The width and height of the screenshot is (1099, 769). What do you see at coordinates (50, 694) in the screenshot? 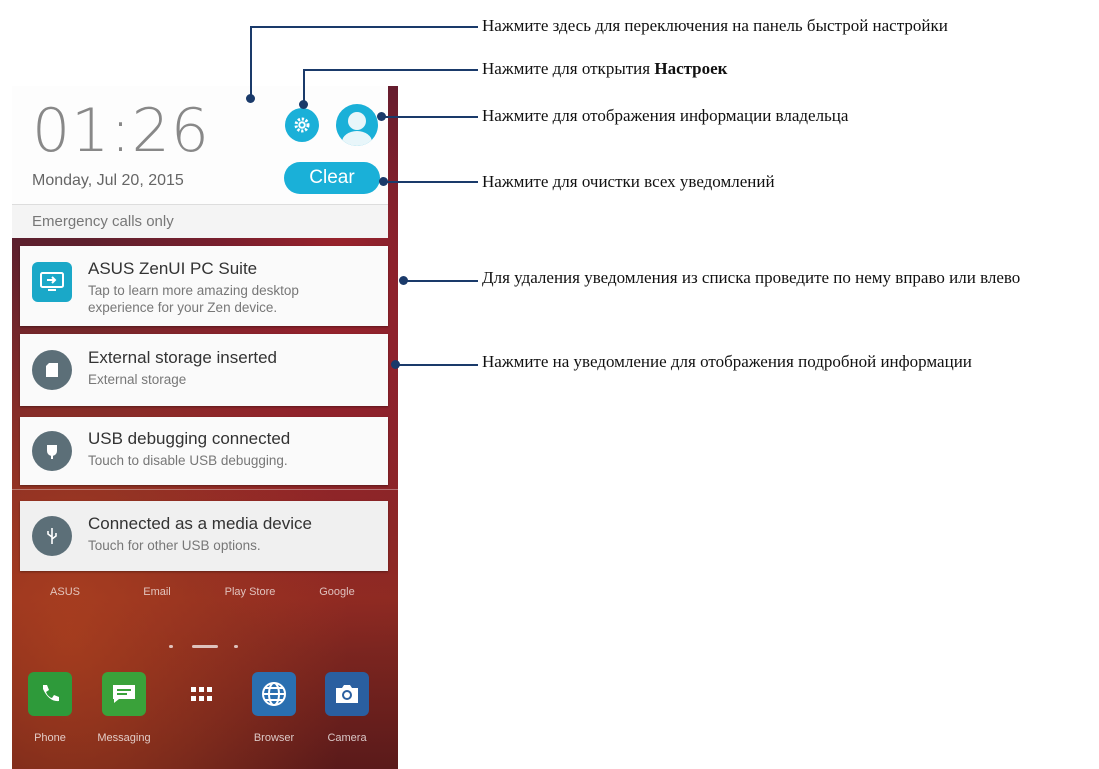
I see `phone-app-icon` at bounding box center [50, 694].